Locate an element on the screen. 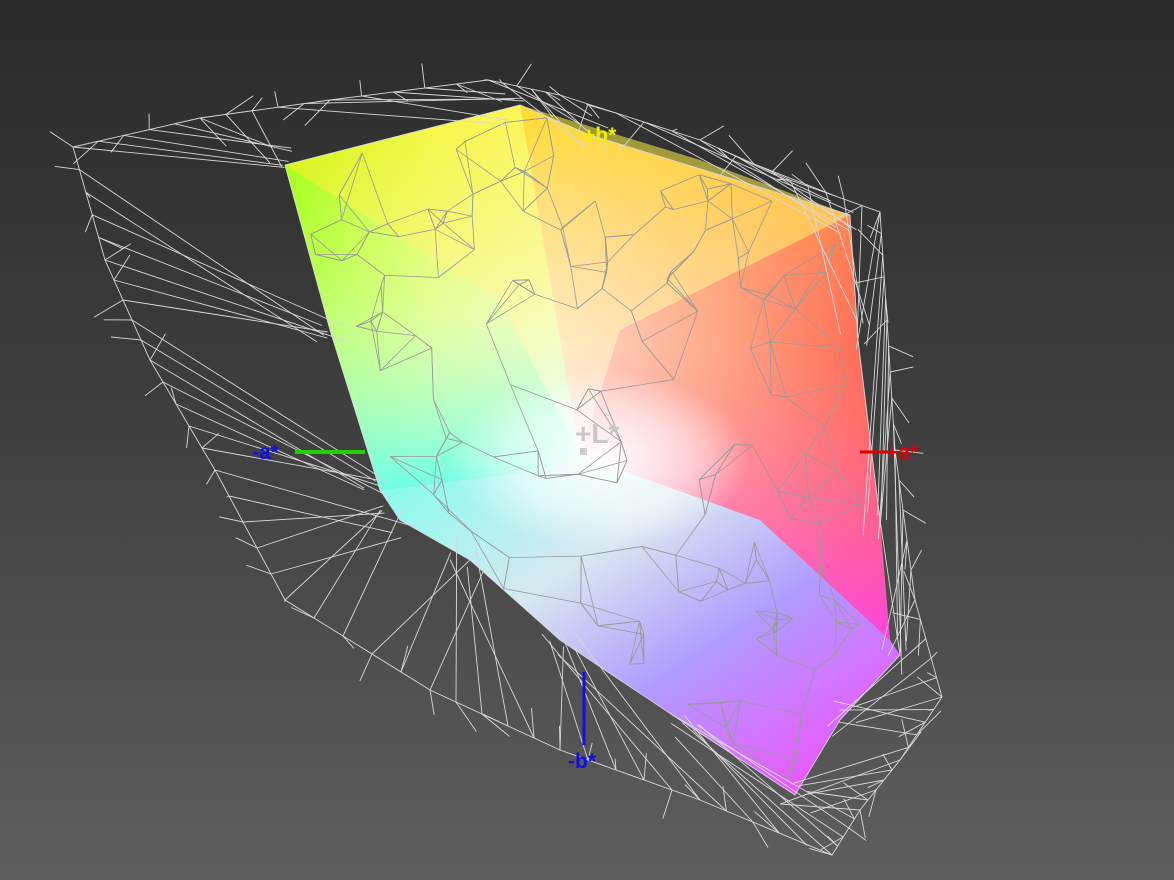  gamut-white-point-glow is located at coordinates (600, 460).